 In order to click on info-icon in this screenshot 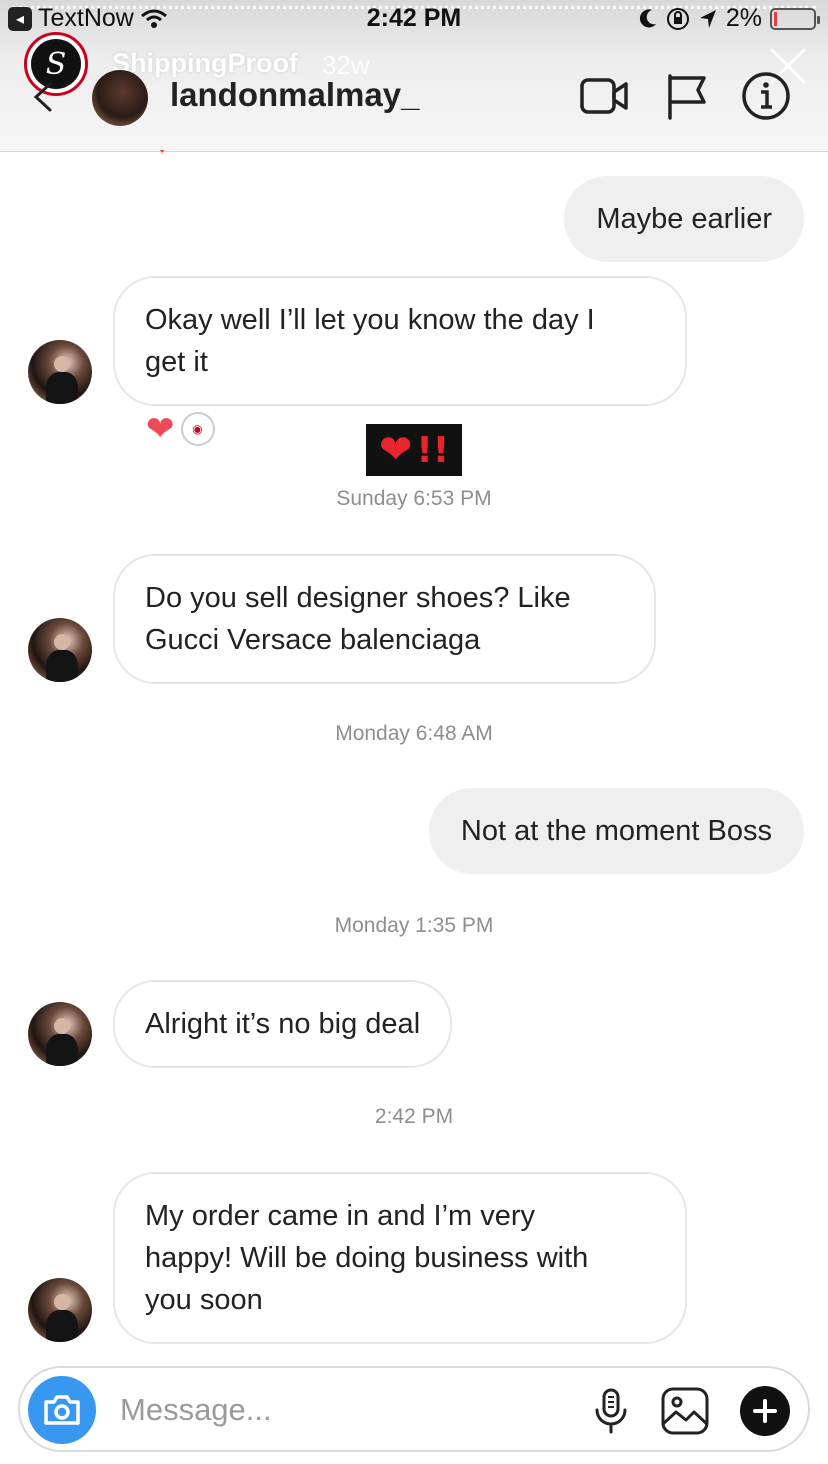, I will do `click(766, 96)`.